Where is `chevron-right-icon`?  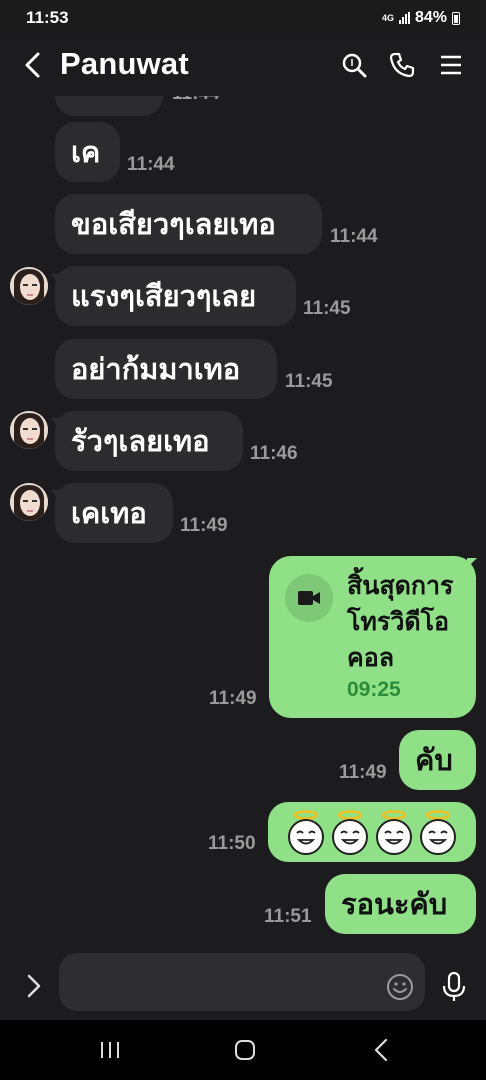 chevron-right-icon is located at coordinates (34, 986).